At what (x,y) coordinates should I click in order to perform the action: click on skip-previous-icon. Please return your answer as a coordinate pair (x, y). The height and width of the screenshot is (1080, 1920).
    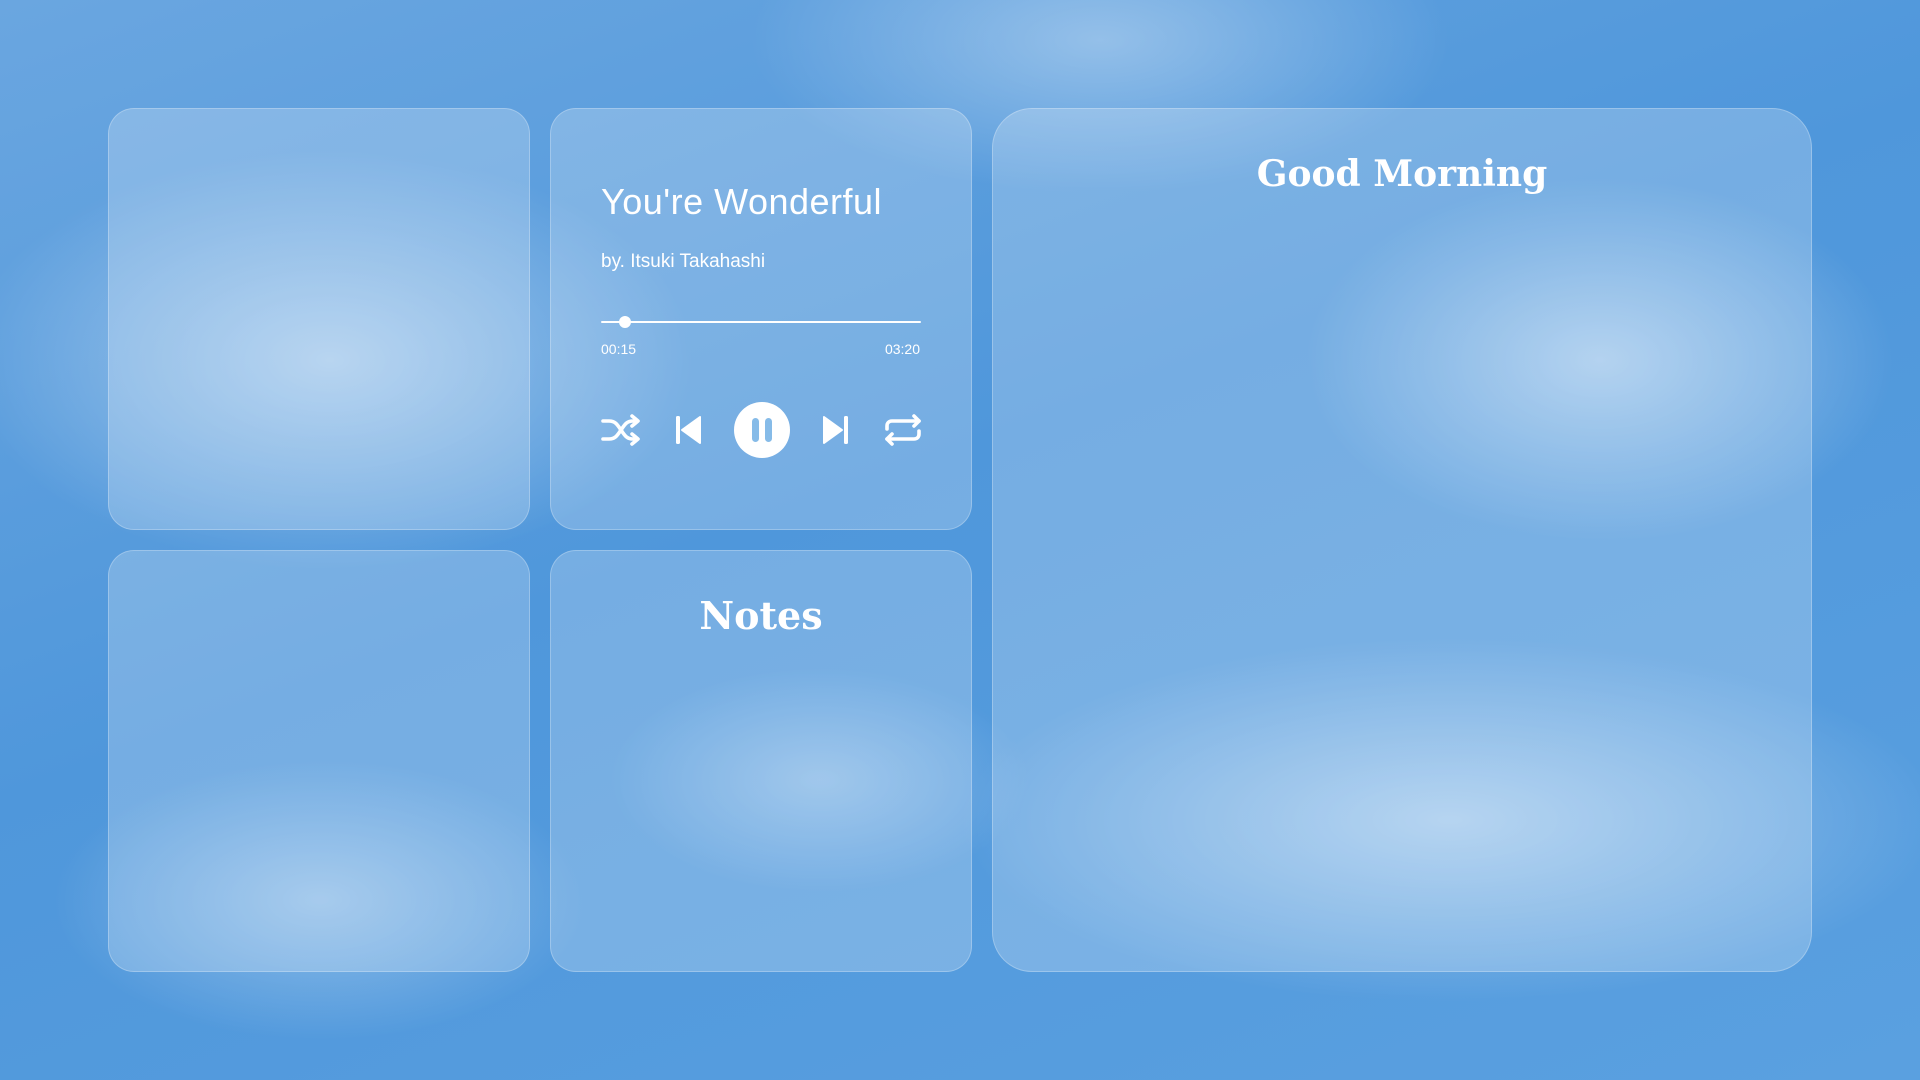
    Looking at the image, I should click on (688, 430).